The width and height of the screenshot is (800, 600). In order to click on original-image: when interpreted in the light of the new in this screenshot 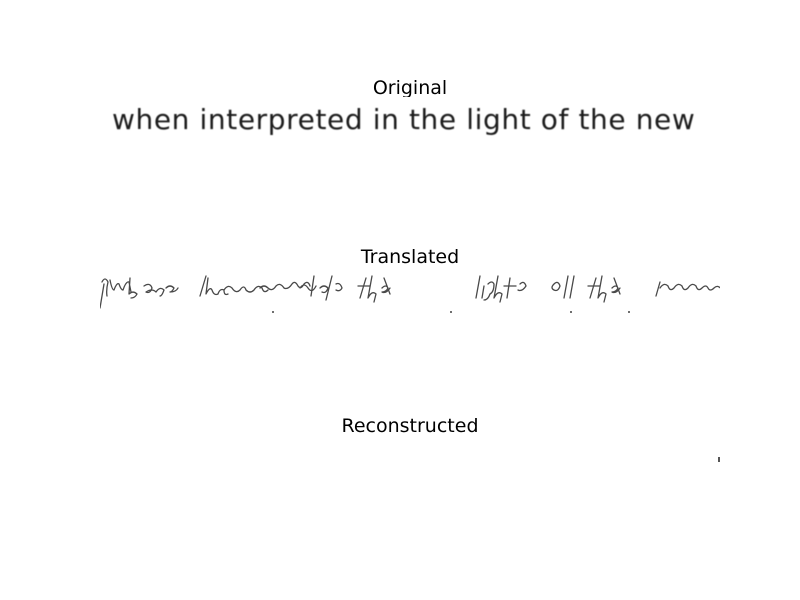, I will do `click(410, 122)`.